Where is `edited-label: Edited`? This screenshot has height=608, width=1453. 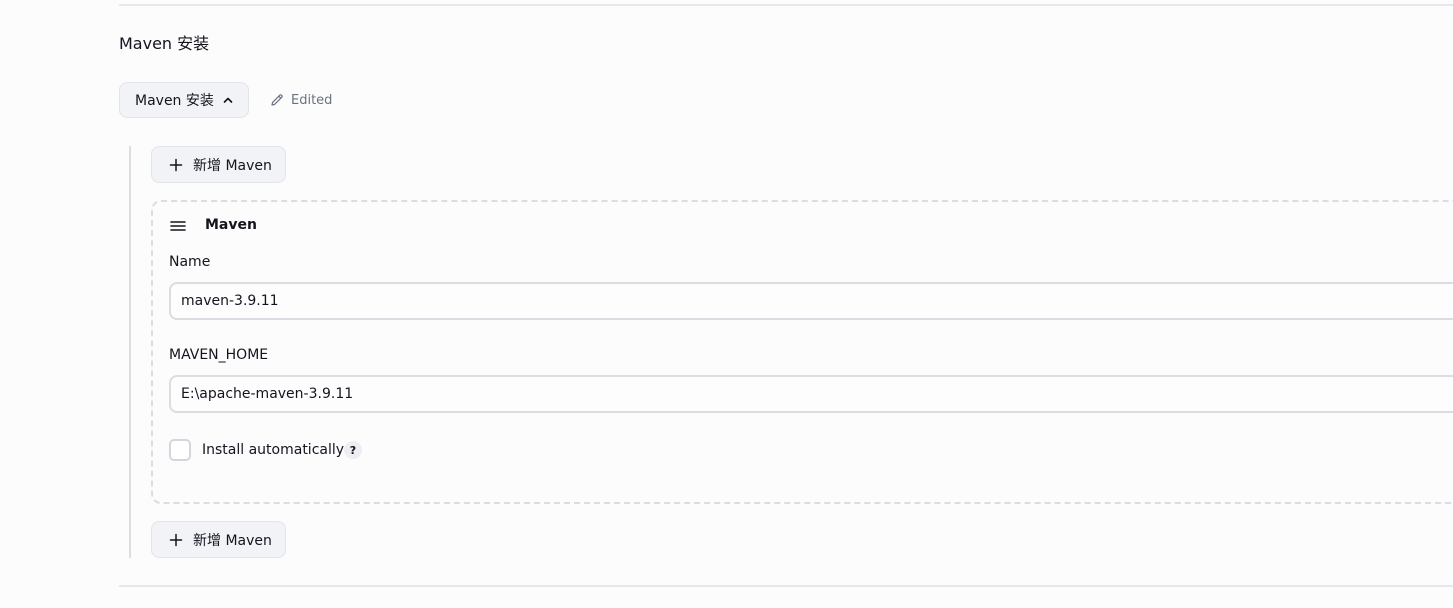 edited-label: Edited is located at coordinates (312, 100).